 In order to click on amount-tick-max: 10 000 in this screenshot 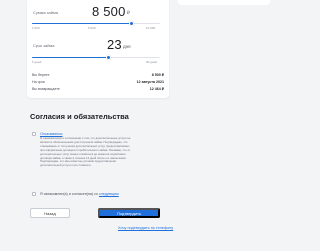, I will do `click(151, 28)`.